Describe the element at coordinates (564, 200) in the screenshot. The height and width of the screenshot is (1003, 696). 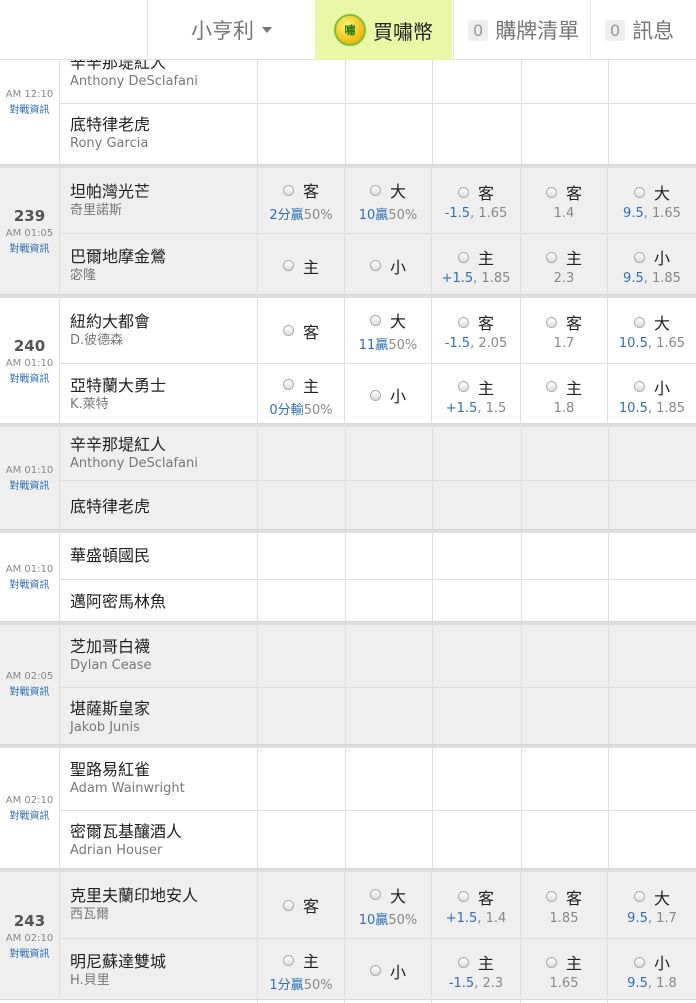
I see `bet-option: 客 1.4` at that location.